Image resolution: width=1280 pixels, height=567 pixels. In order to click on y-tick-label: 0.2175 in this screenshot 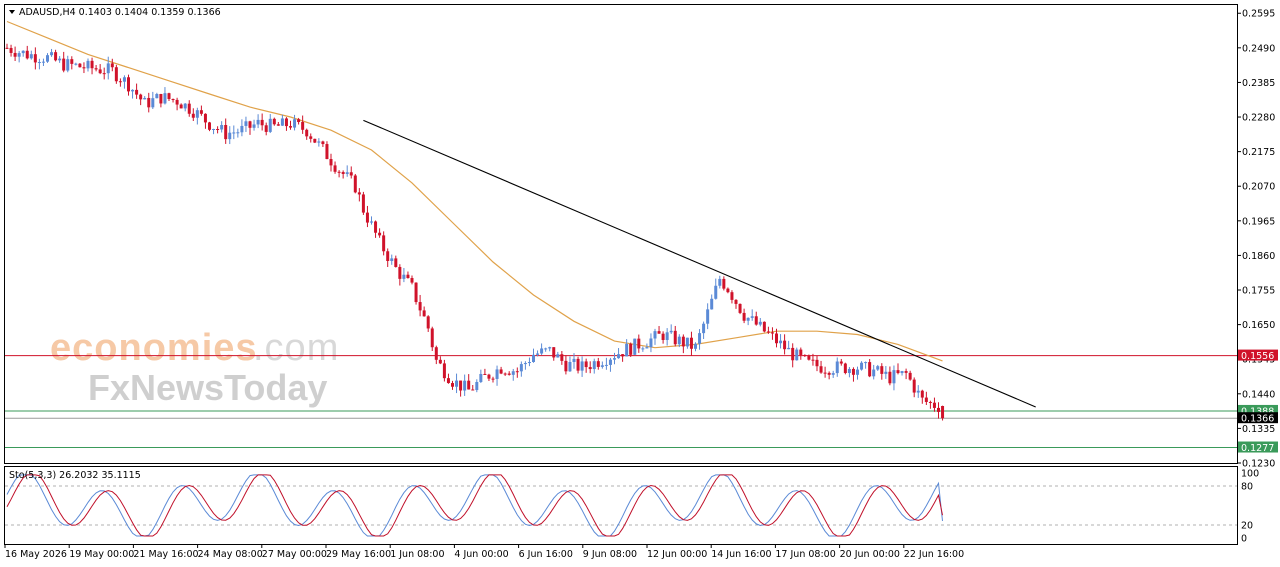, I will do `click(1258, 152)`.